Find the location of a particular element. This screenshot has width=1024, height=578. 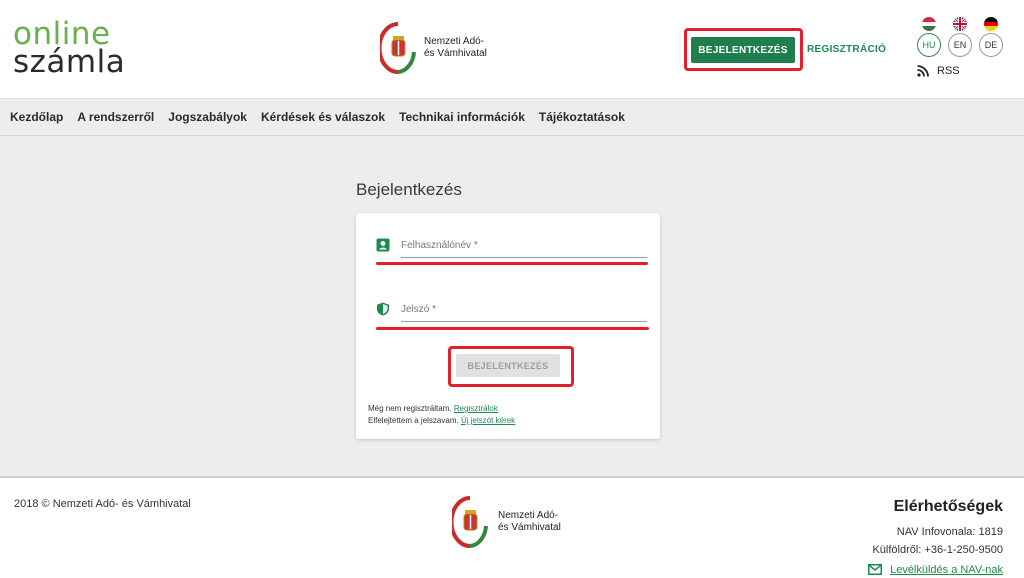

not-registered-note: Még nem regisztráltam. Regisztrálok is located at coordinates (433, 408).